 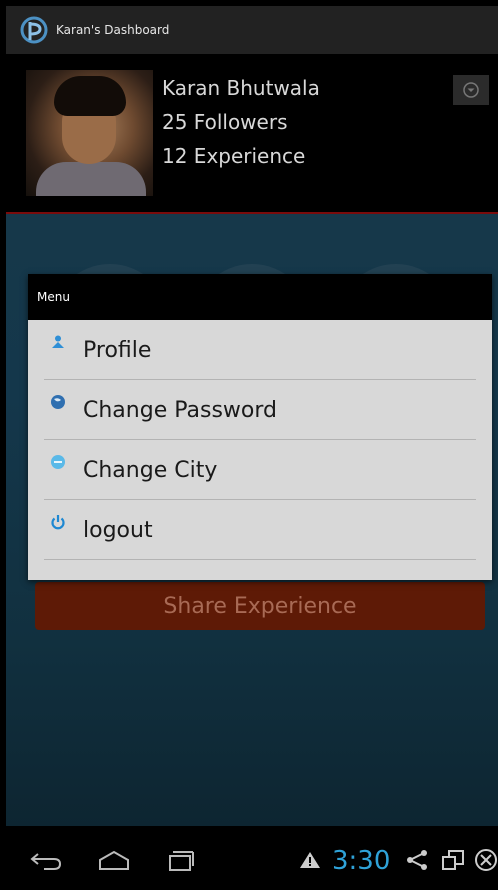 I want to click on profile-followers: 25 Followers, so click(x=225, y=122).